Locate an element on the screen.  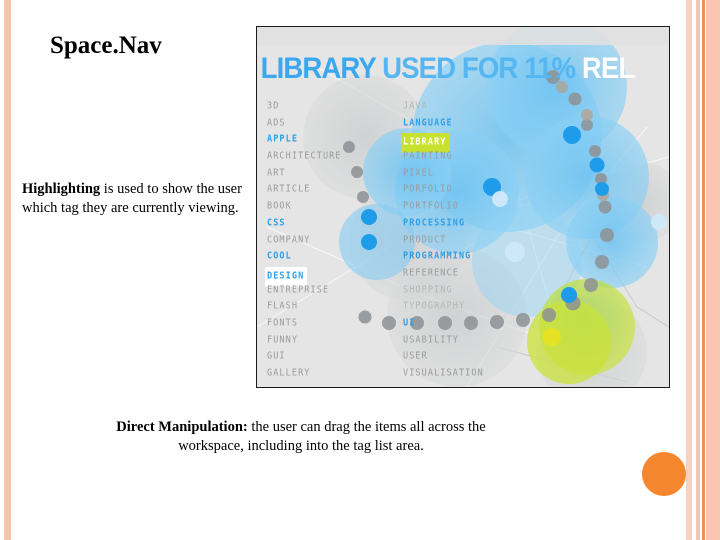
tag-row: FLASH is located at coordinates (333, 305).